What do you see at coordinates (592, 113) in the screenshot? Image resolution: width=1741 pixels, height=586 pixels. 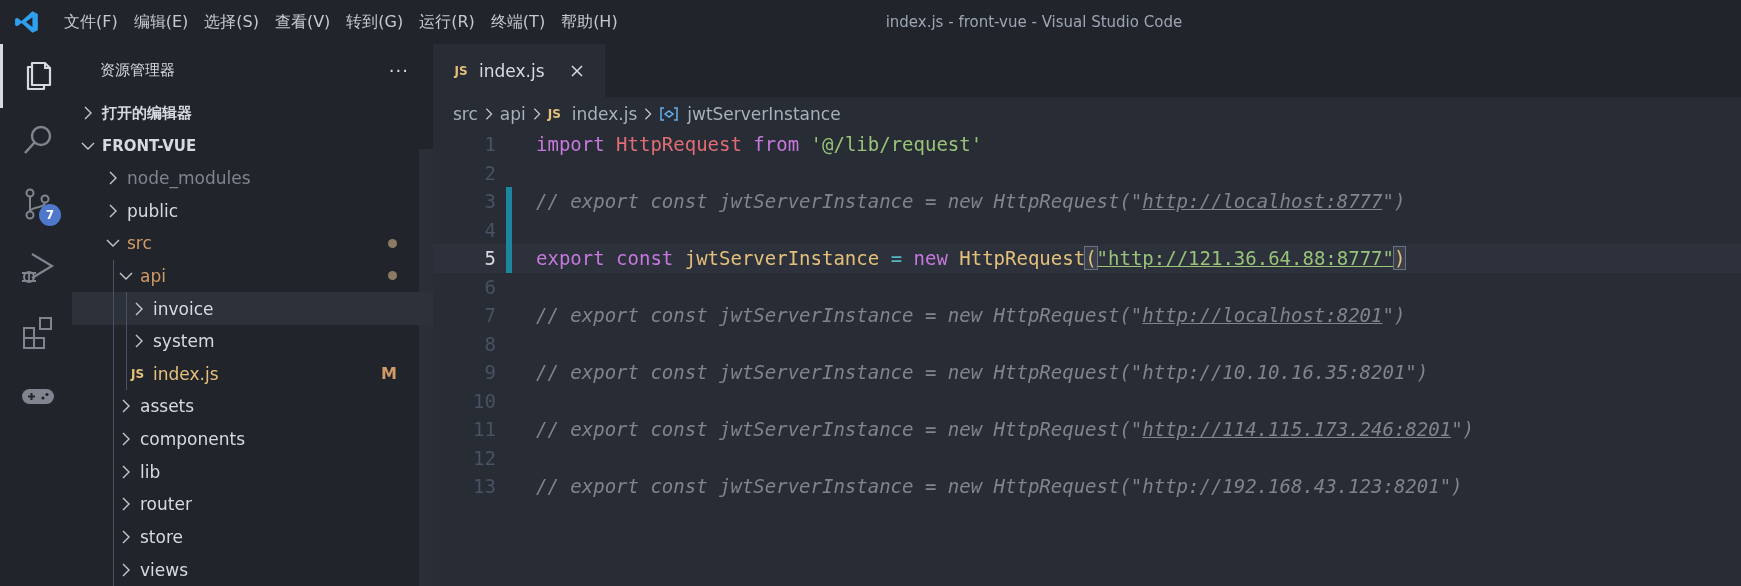 I see `breadcrumb: JS index.js` at bounding box center [592, 113].